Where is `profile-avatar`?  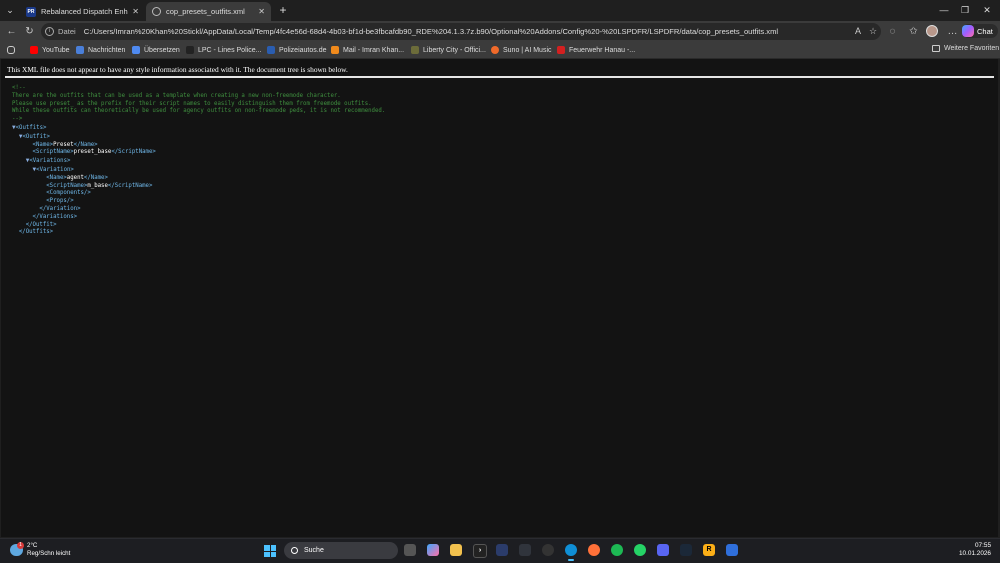
profile-avatar is located at coordinates (932, 31).